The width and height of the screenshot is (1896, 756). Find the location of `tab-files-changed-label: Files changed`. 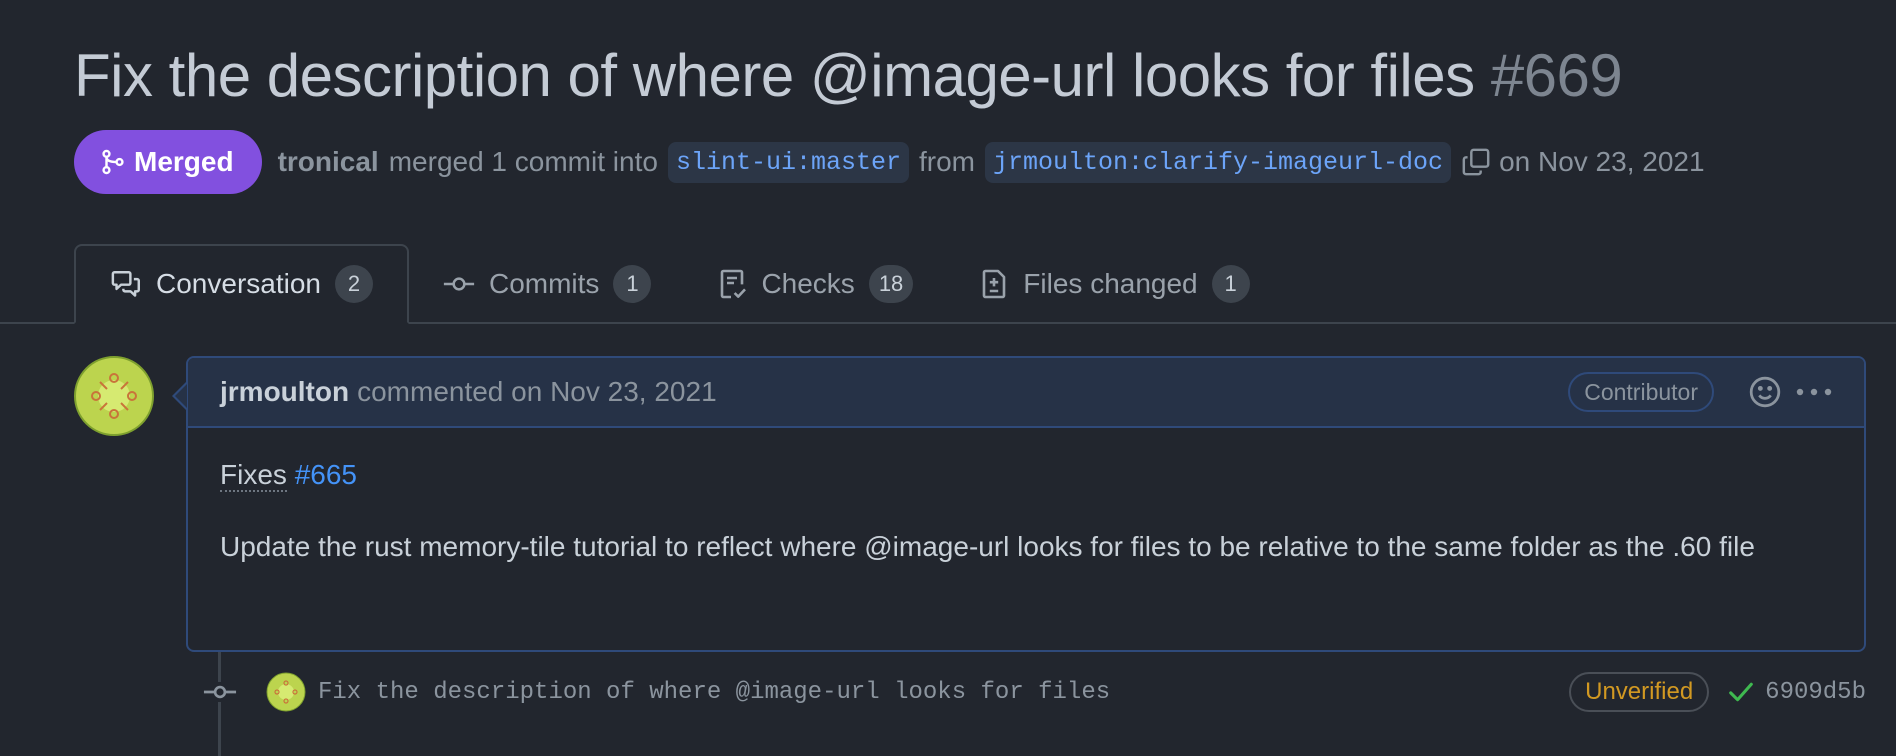

tab-files-changed-label: Files changed is located at coordinates (1110, 283).